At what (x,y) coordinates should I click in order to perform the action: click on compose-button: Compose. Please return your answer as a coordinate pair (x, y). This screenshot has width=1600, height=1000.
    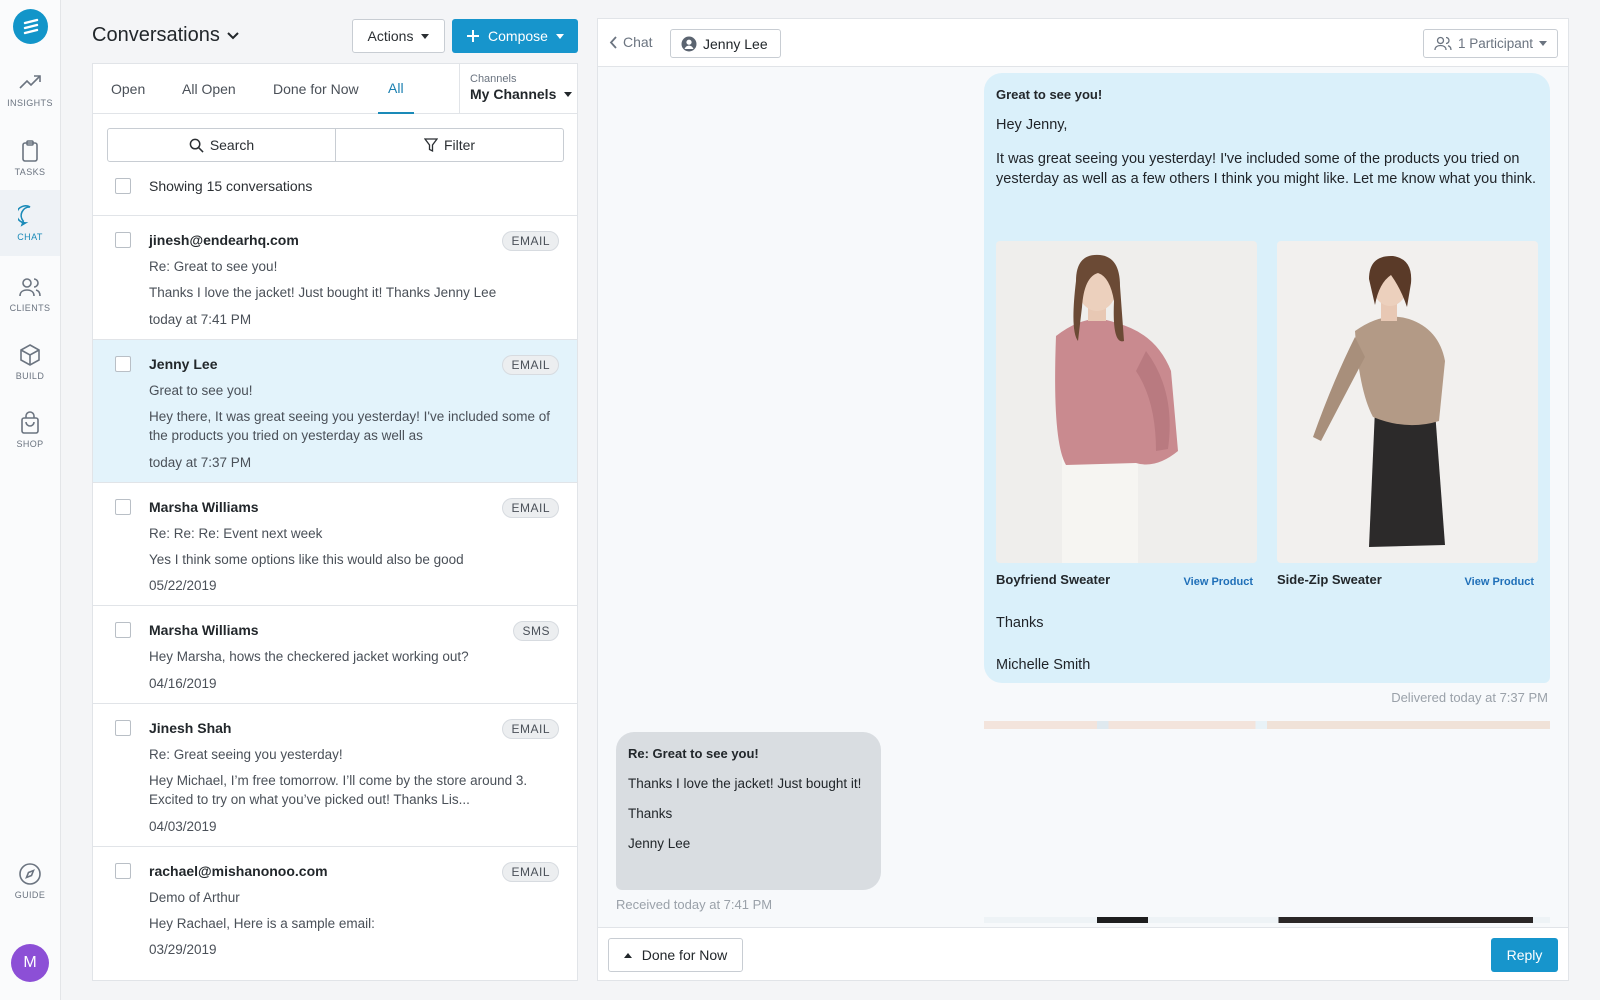
    Looking at the image, I should click on (515, 36).